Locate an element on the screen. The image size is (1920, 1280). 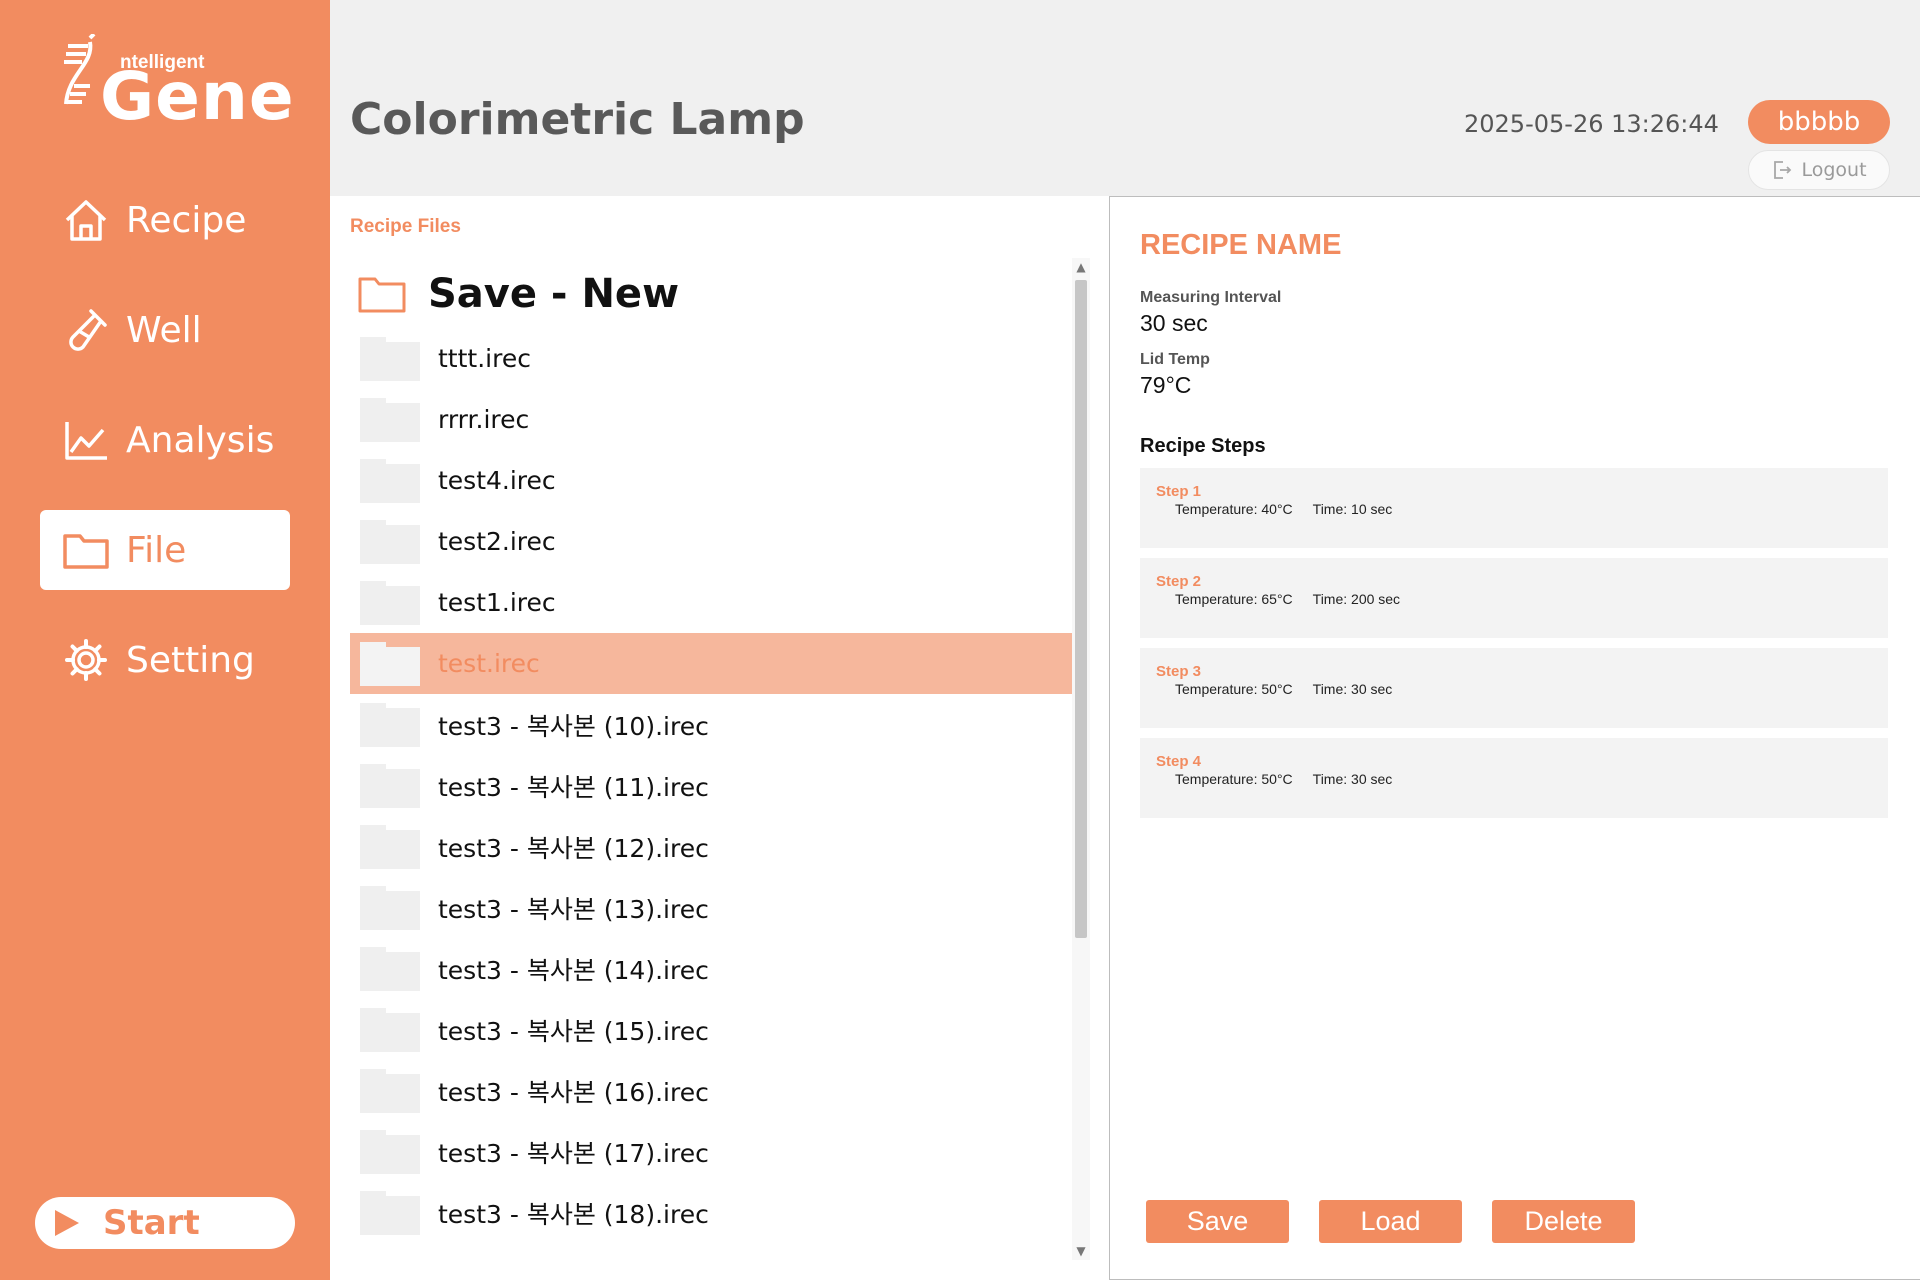
save-button: Save is located at coordinates (1217, 1221).